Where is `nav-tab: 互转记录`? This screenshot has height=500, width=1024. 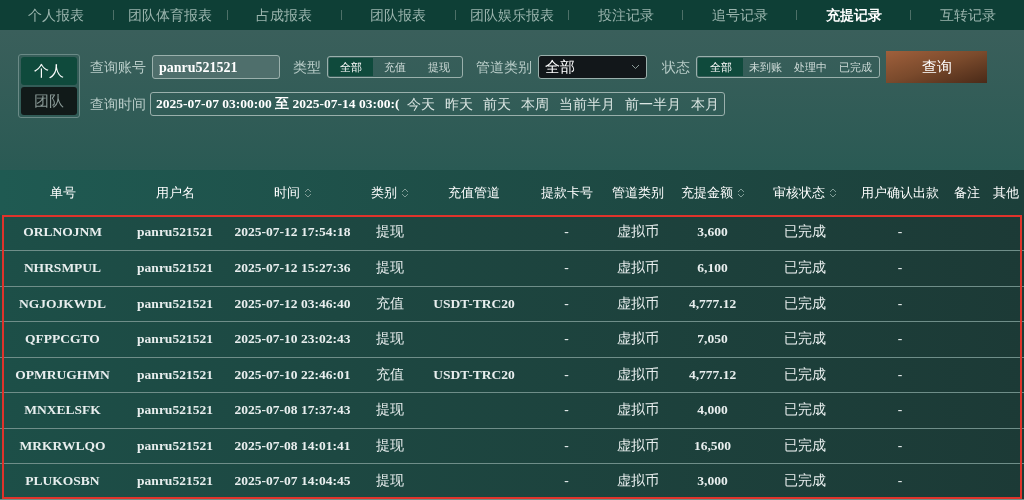
nav-tab: 互转记录 is located at coordinates (967, 15).